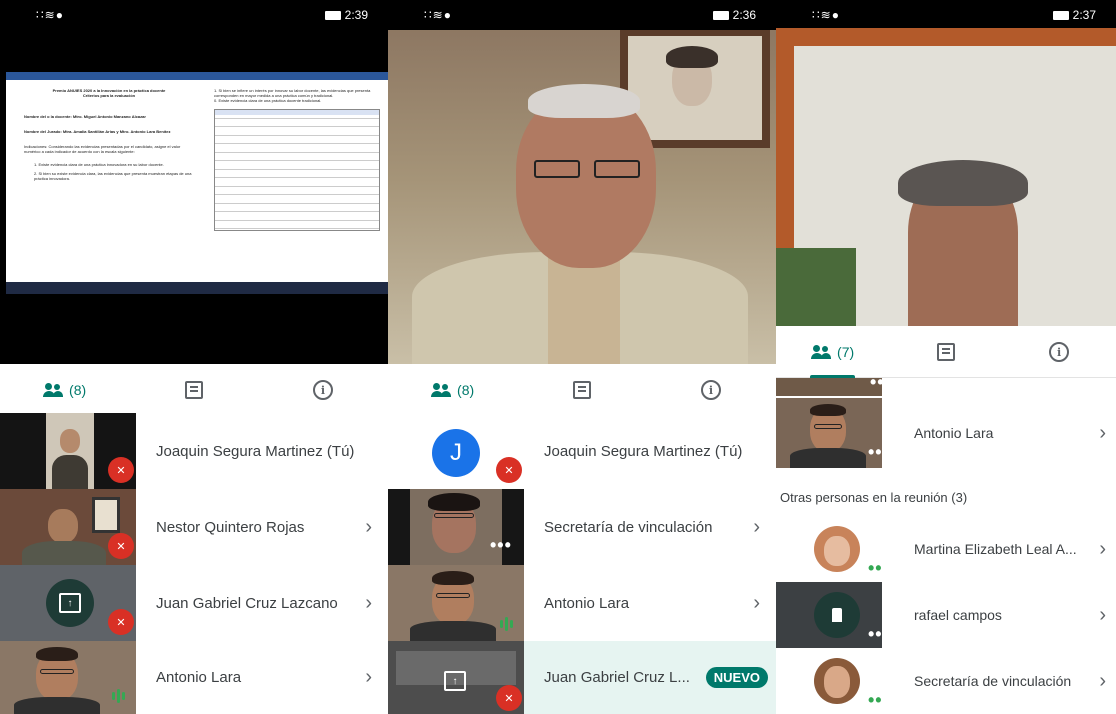 The width and height of the screenshot is (1116, 714). What do you see at coordinates (356, 15) in the screenshot?
I see `status-time: 2:39` at bounding box center [356, 15].